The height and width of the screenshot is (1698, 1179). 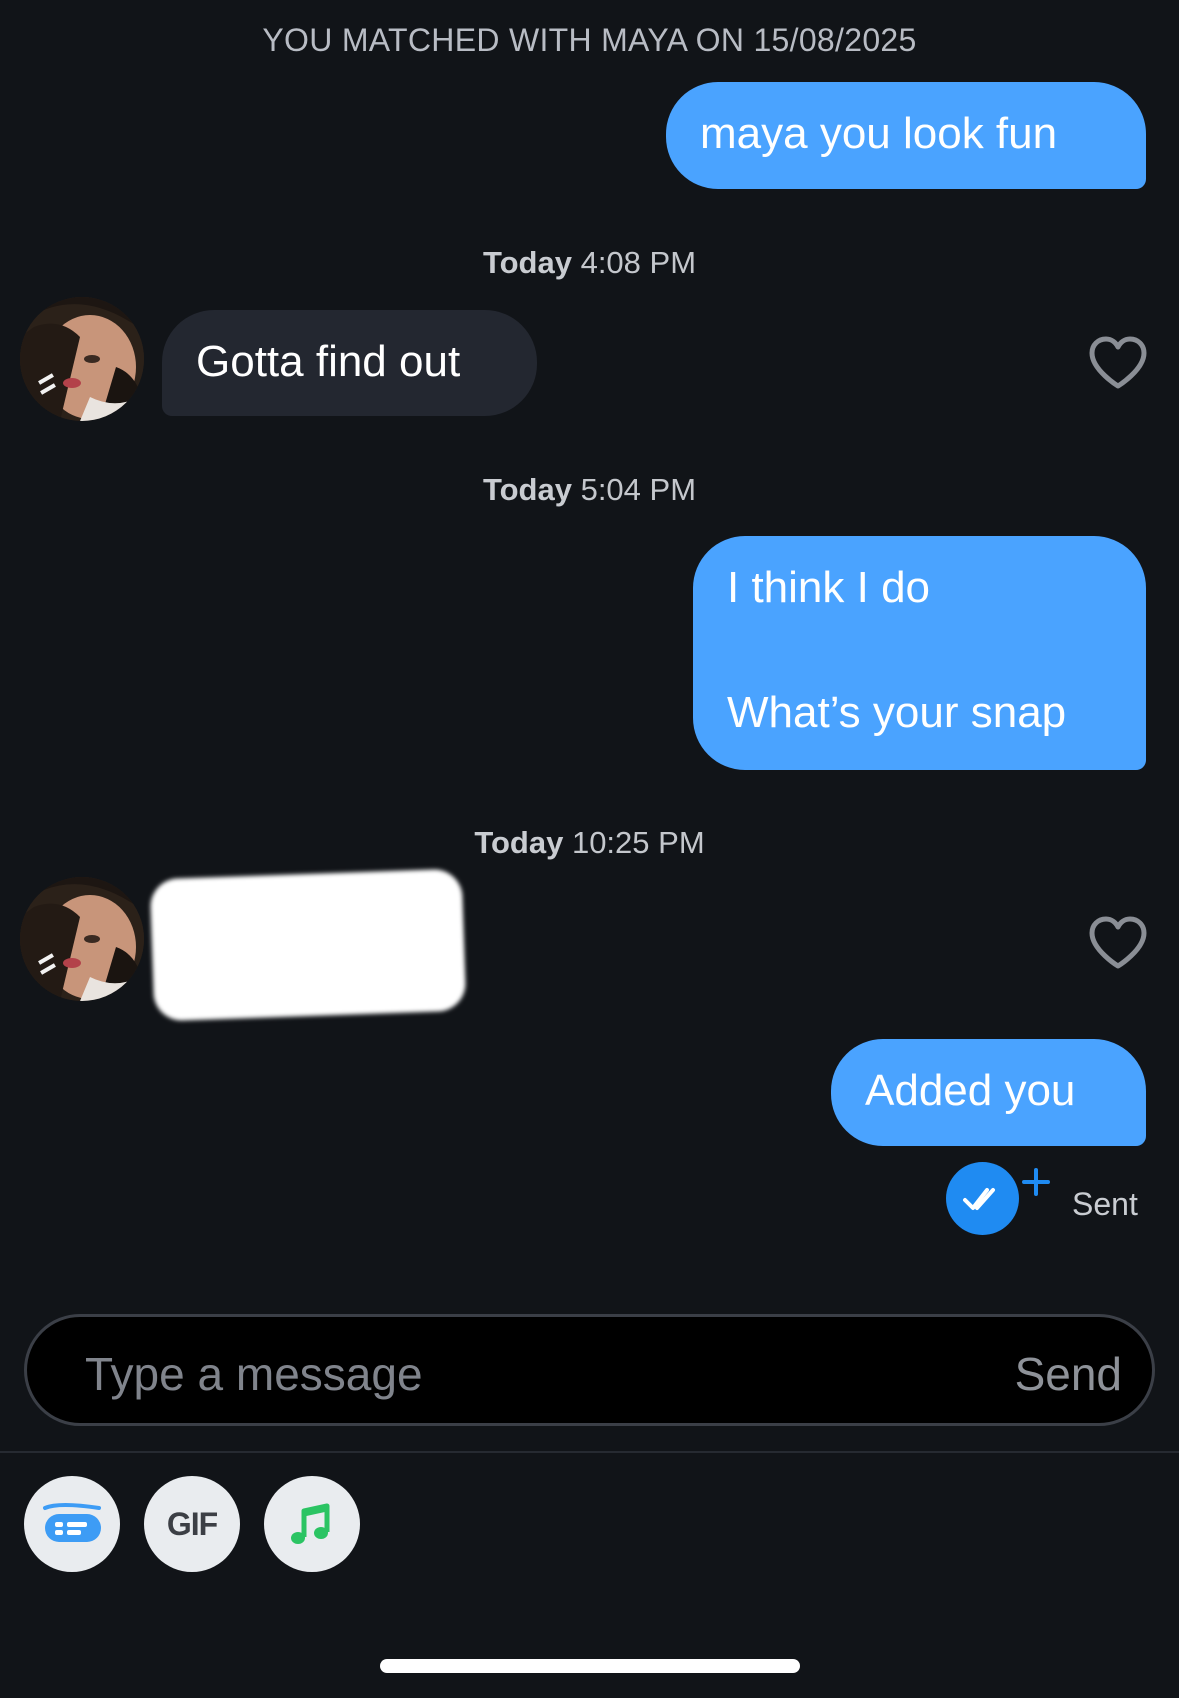 I want to click on music-button, so click(x=312, y=1524).